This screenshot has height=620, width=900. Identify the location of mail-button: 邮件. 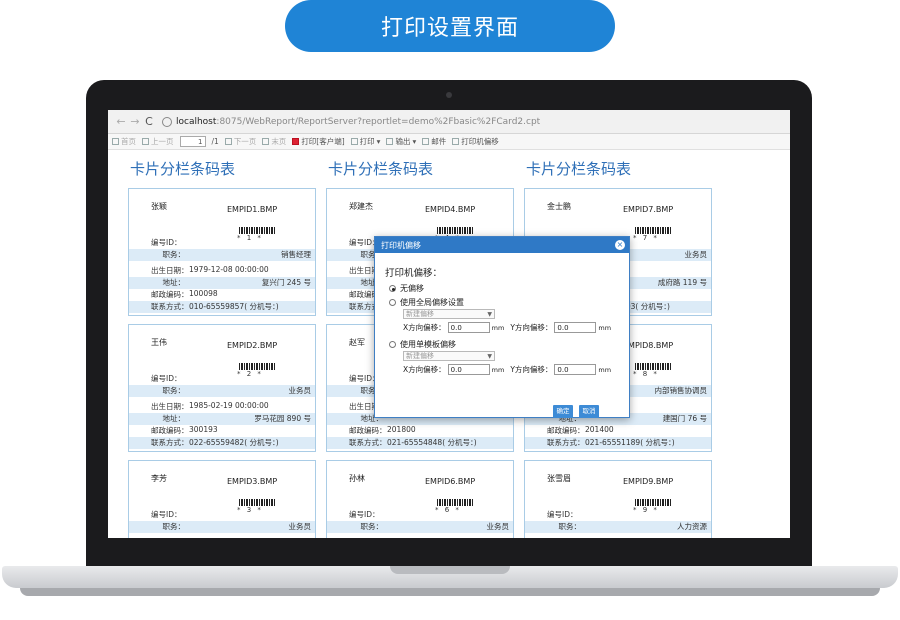
(434, 141).